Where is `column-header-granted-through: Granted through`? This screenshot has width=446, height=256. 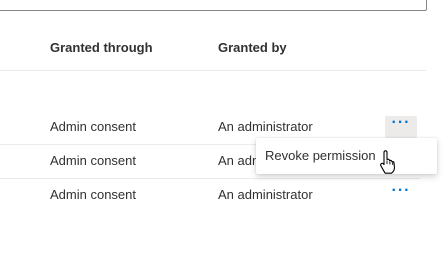
column-header-granted-through: Granted through is located at coordinates (101, 47).